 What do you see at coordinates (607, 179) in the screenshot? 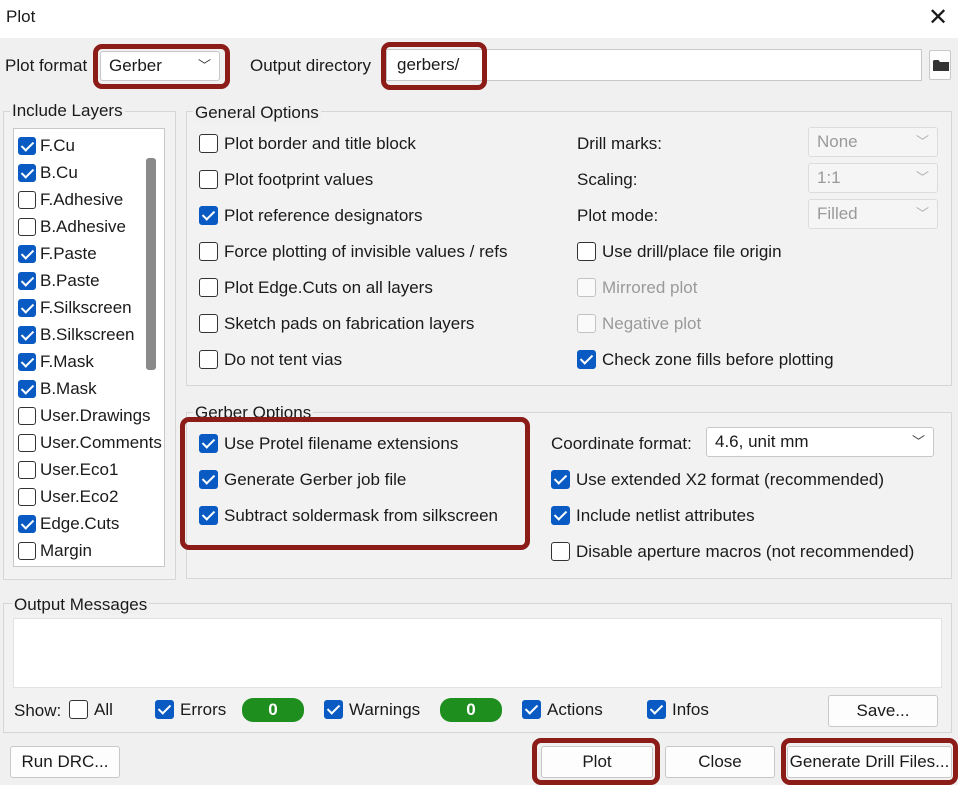
I see `scaling-label: Scaling:` at bounding box center [607, 179].